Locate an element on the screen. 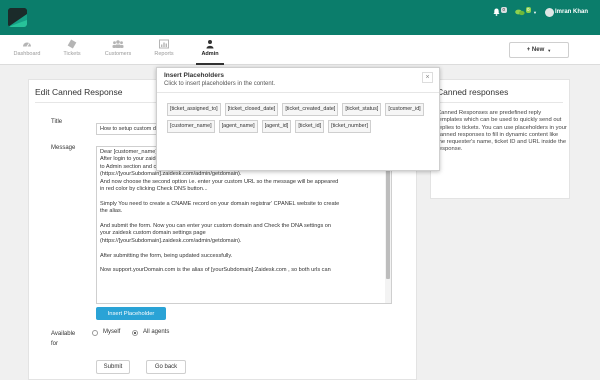 Image resolution: width=600 pixels, height=380 pixels. placeholder-chip: [ticket_id] is located at coordinates (310, 126).